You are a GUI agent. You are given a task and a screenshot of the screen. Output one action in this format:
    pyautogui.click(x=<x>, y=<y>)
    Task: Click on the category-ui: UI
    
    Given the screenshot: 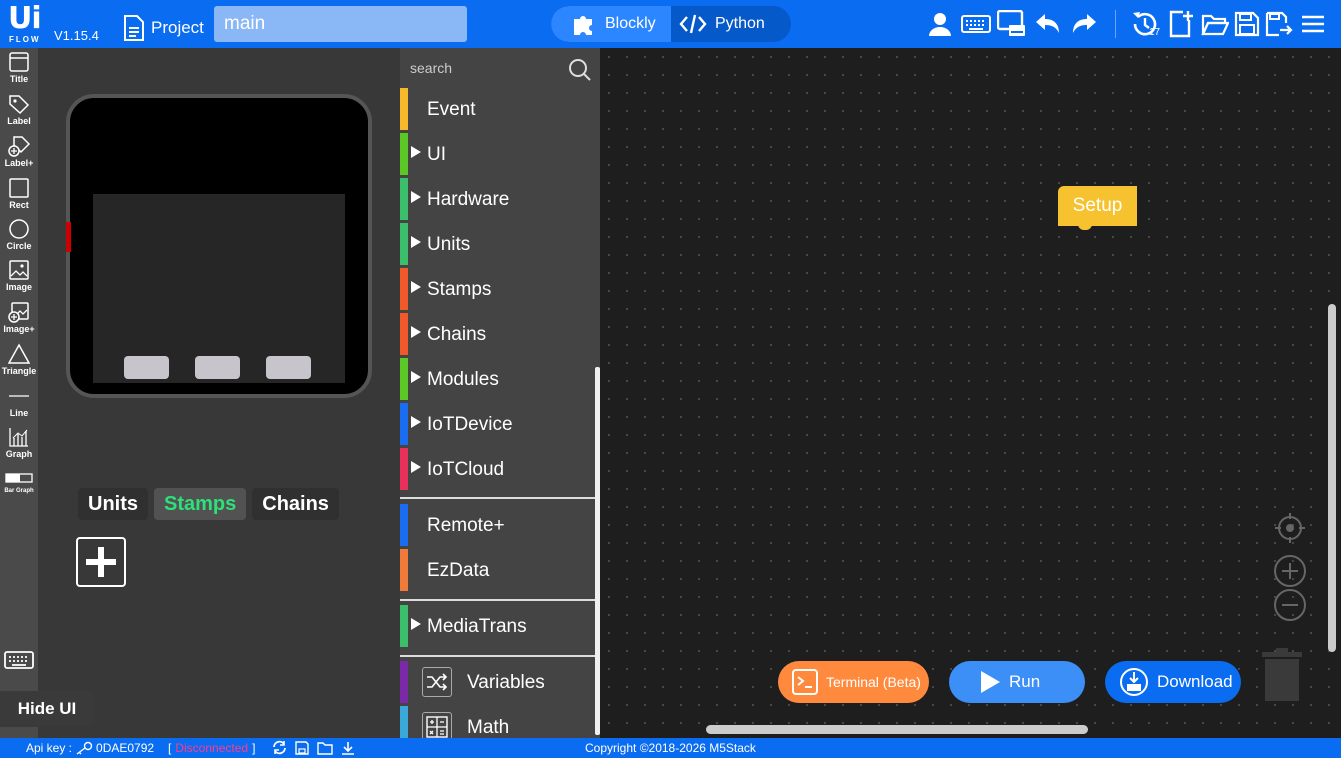 What is the action you would take?
    pyautogui.click(x=498, y=154)
    